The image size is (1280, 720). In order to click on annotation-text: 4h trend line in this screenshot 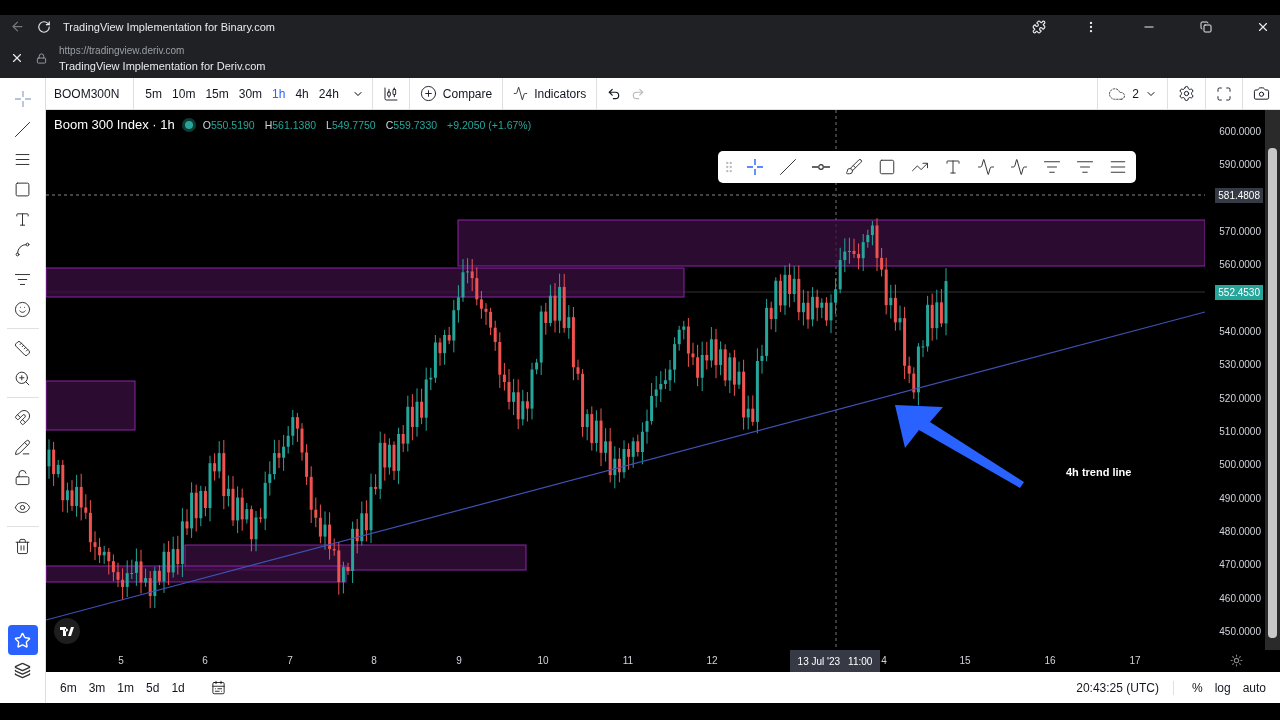, I will do `click(1099, 472)`.